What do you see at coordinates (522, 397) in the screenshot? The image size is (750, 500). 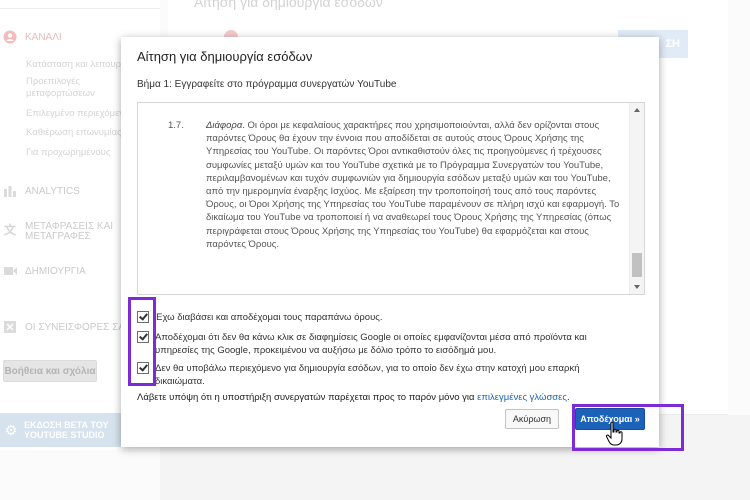 I see `selected-languages-link: επιλεγμένες γλώσσες` at bounding box center [522, 397].